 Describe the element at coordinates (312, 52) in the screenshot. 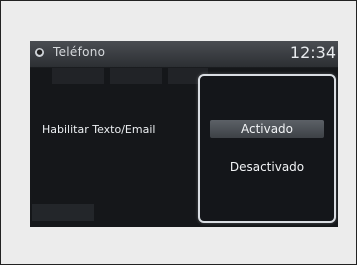

I see `clock: 12:34` at that location.